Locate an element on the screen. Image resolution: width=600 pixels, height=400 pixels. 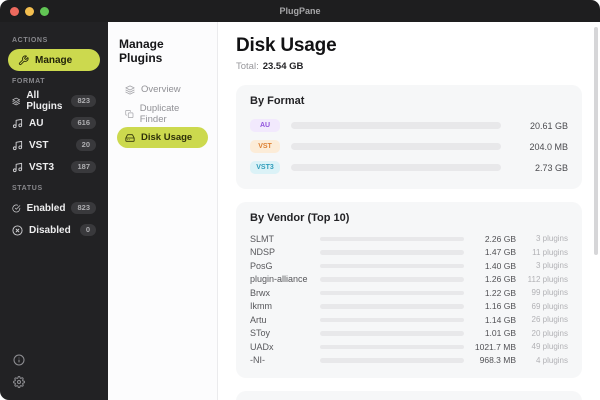
vendor-plugin-count: 69 plugins is located at coordinates (549, 306).